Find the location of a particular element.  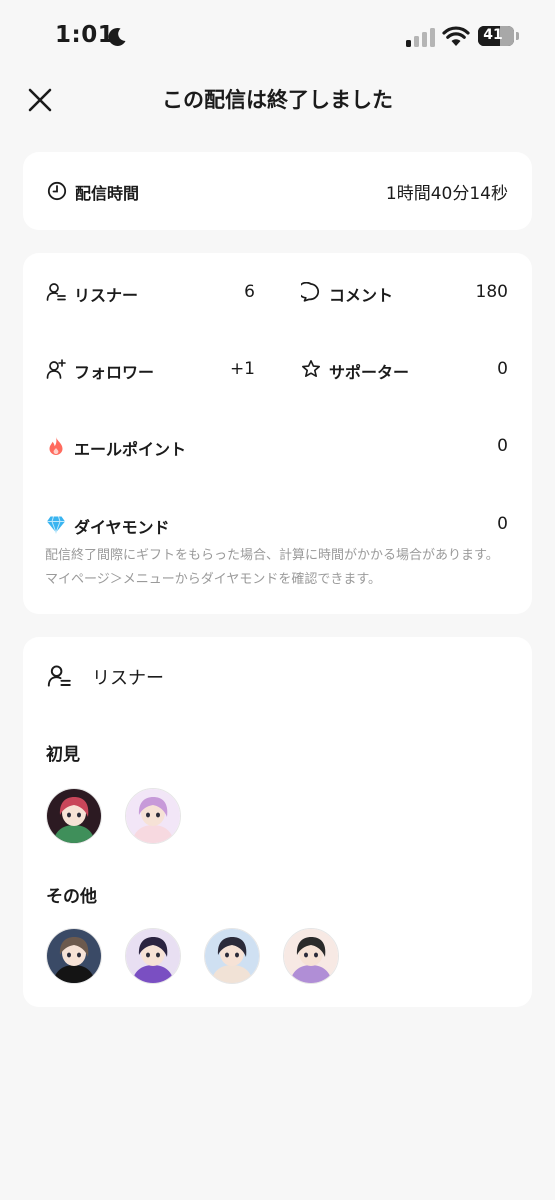

stat-followers-value: +1 is located at coordinates (242, 369).